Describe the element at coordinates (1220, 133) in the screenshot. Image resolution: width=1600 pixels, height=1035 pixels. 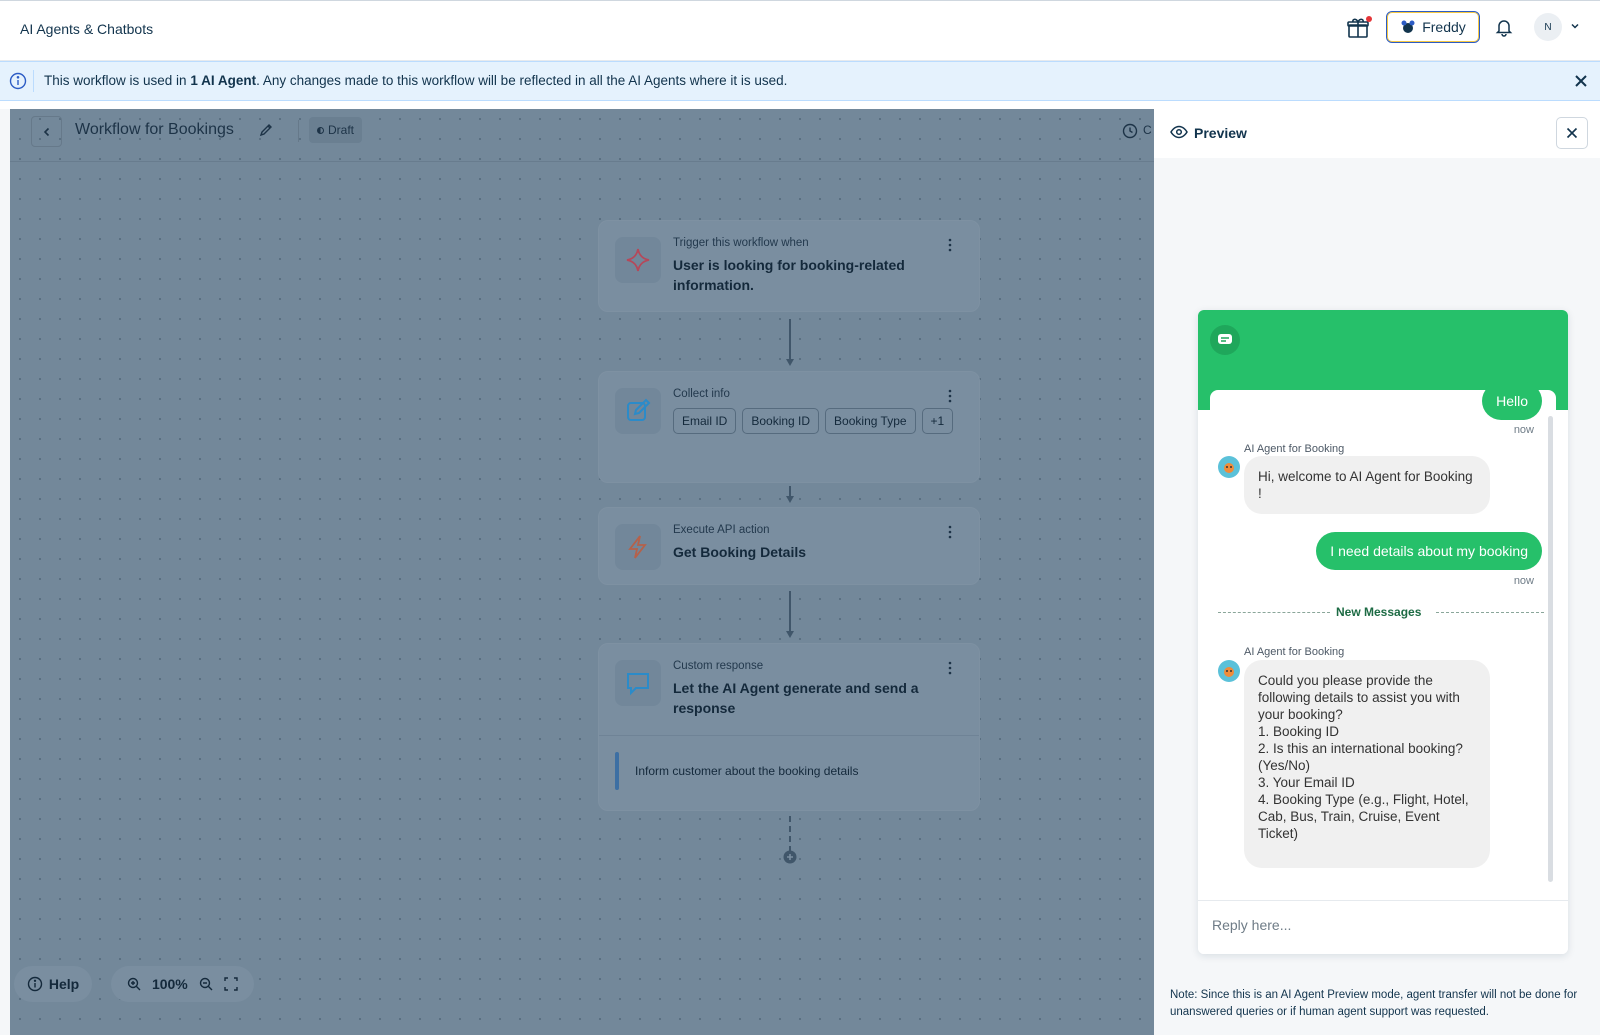
I see `preview-title: Preview` at that location.